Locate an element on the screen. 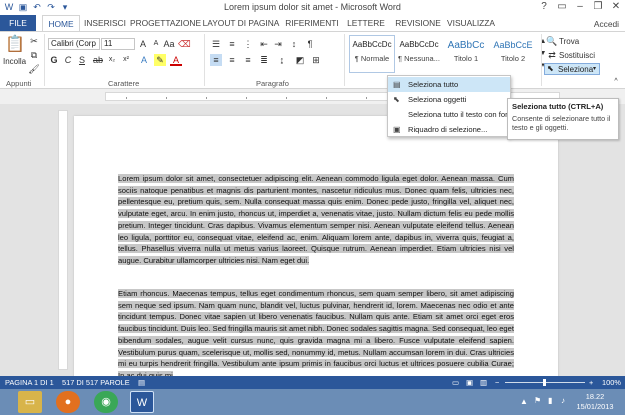 This screenshot has height=415, width=625. copy-icon: ⧉ is located at coordinates (34, 55).